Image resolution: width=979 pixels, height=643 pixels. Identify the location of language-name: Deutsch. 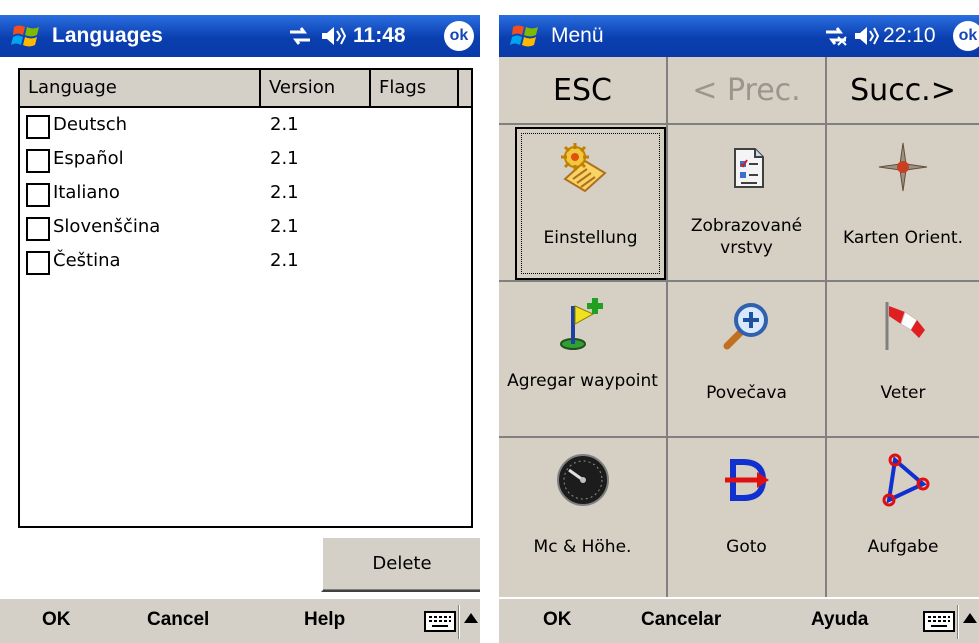
(90, 124).